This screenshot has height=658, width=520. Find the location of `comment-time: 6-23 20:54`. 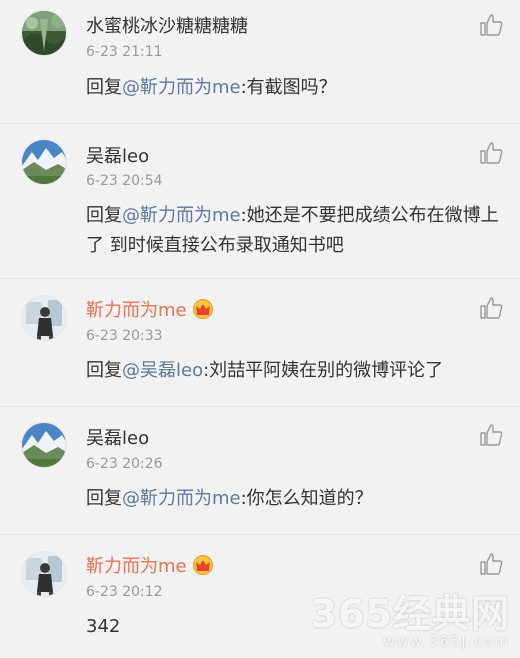

comment-time: 6-23 20:54 is located at coordinates (124, 181).